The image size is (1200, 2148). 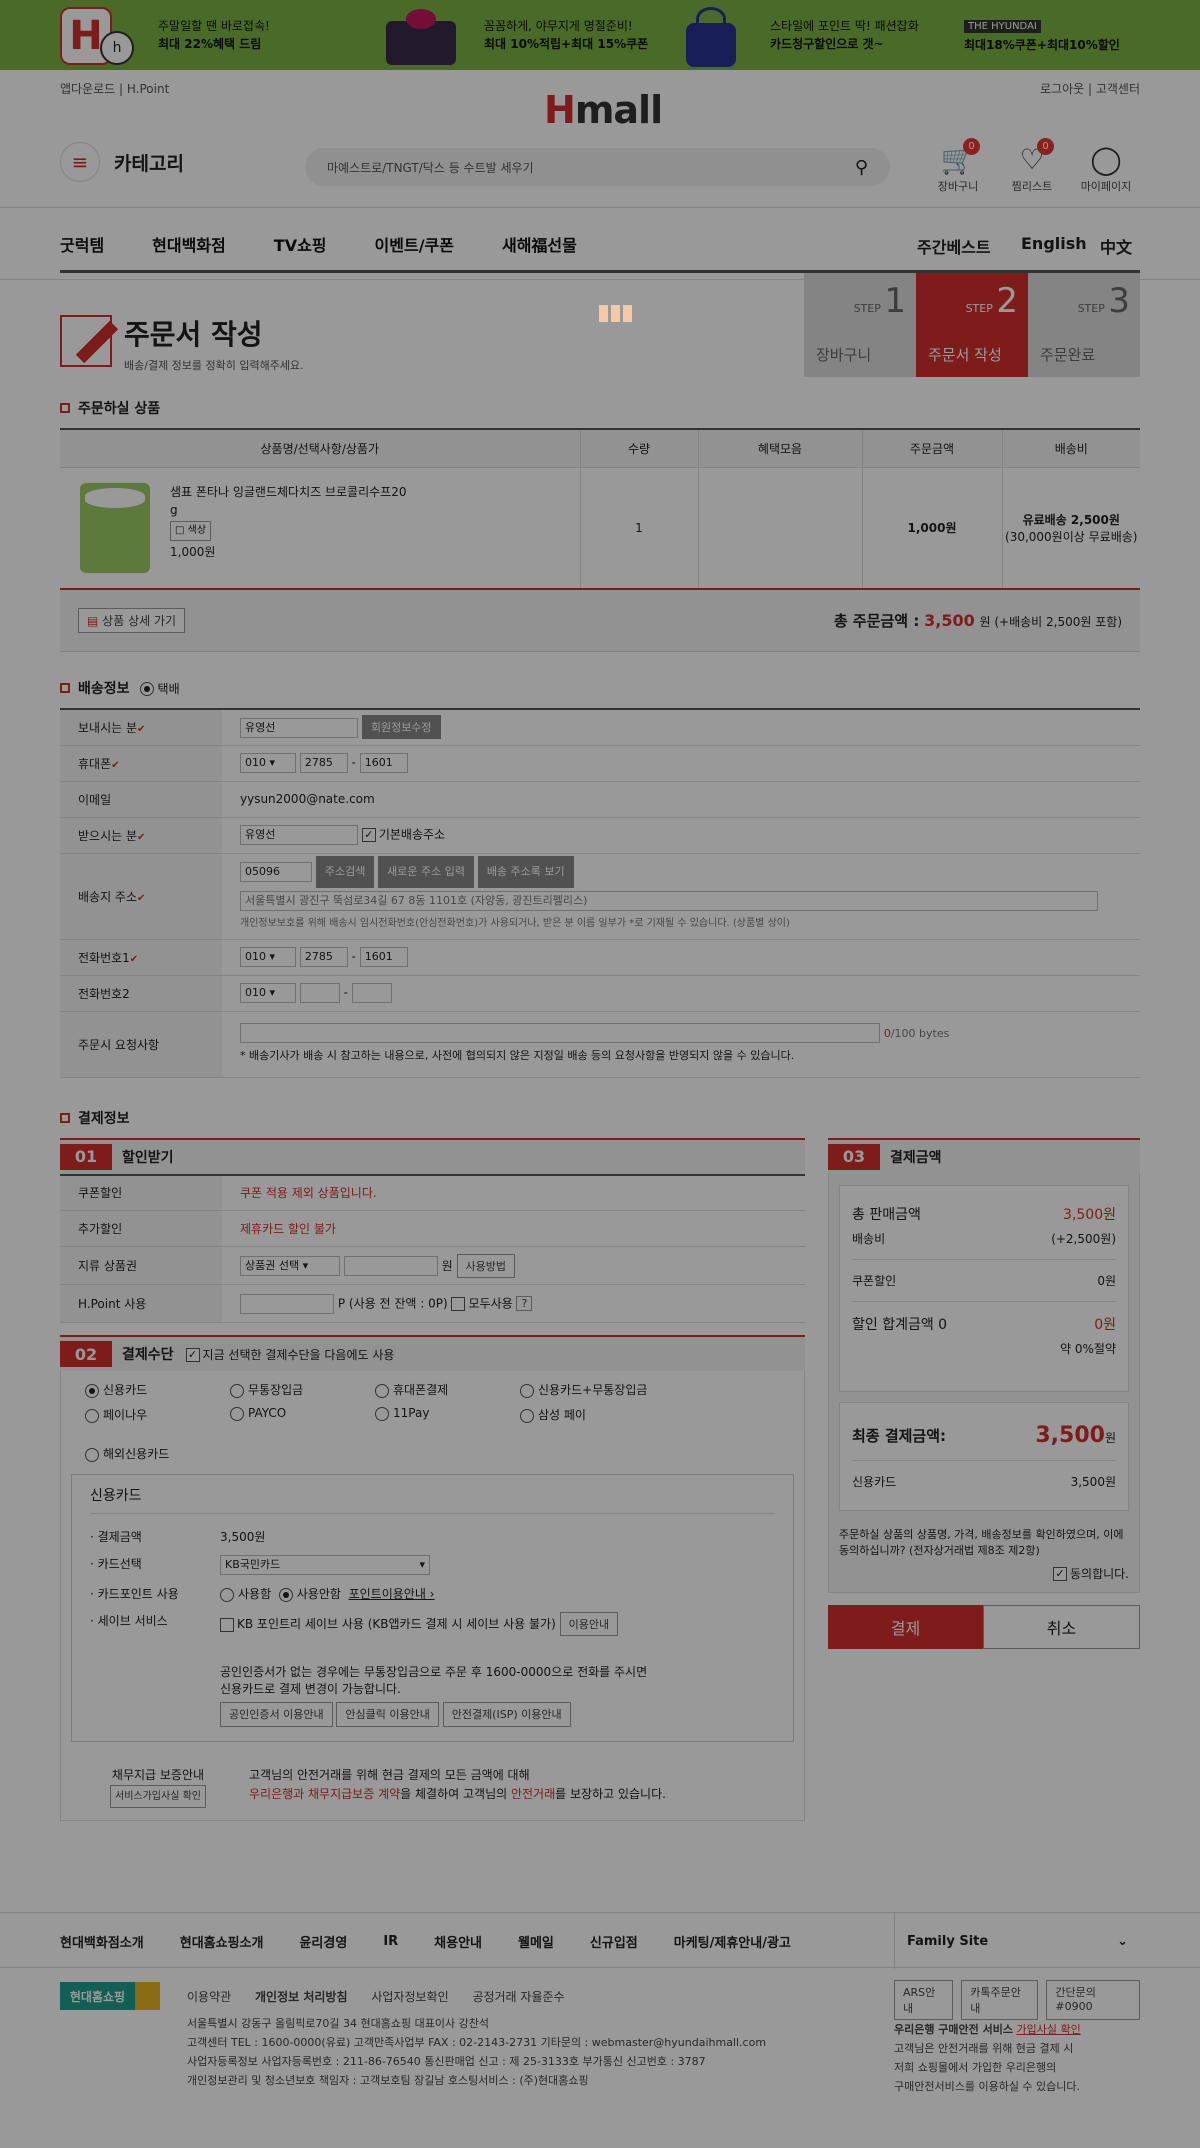 What do you see at coordinates (1061, 1626) in the screenshot?
I see `cancel-button: 취소` at bounding box center [1061, 1626].